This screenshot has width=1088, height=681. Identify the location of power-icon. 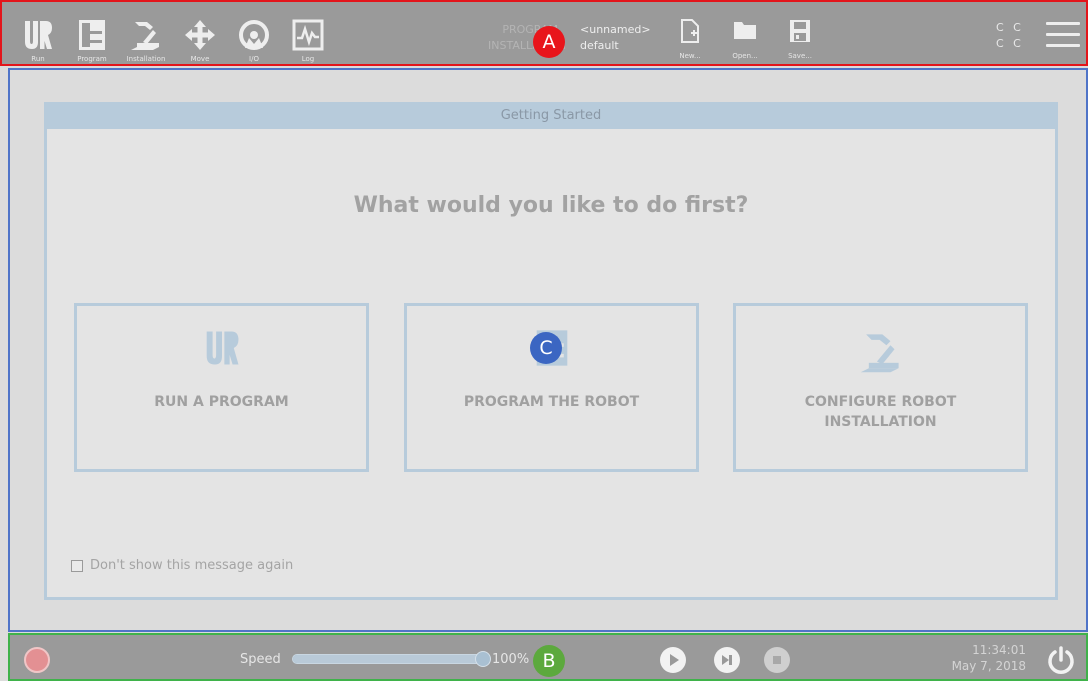
(1061, 660).